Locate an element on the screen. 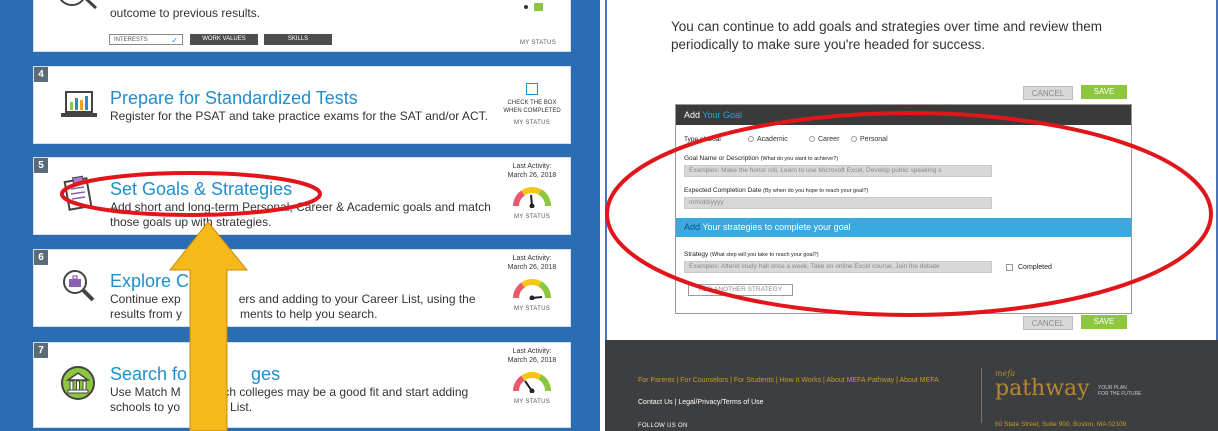  annotation-overlay is located at coordinates (191, 301).